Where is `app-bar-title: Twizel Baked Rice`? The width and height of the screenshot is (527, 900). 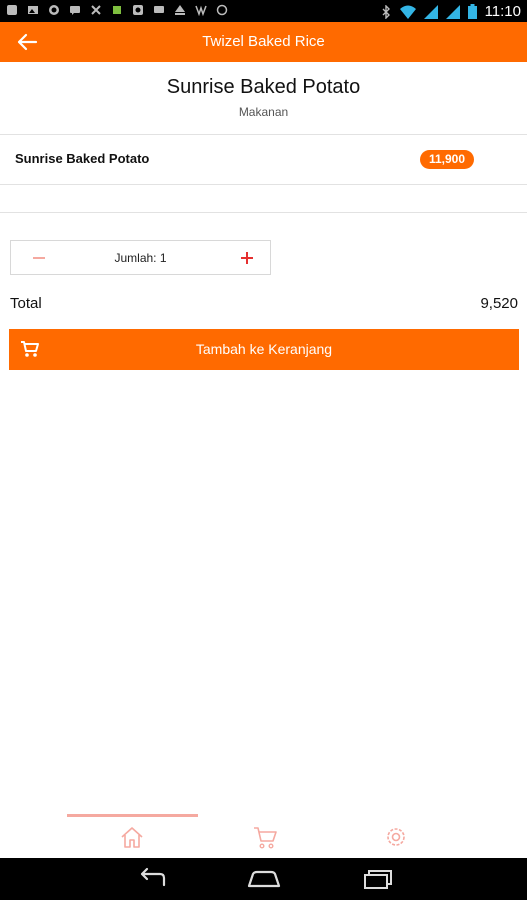
app-bar-title: Twizel Baked Rice is located at coordinates (263, 41).